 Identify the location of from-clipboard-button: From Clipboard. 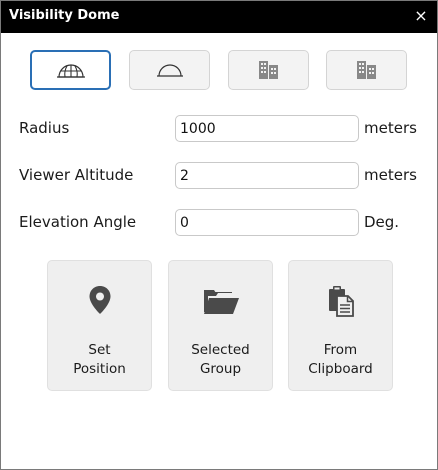
(340, 325).